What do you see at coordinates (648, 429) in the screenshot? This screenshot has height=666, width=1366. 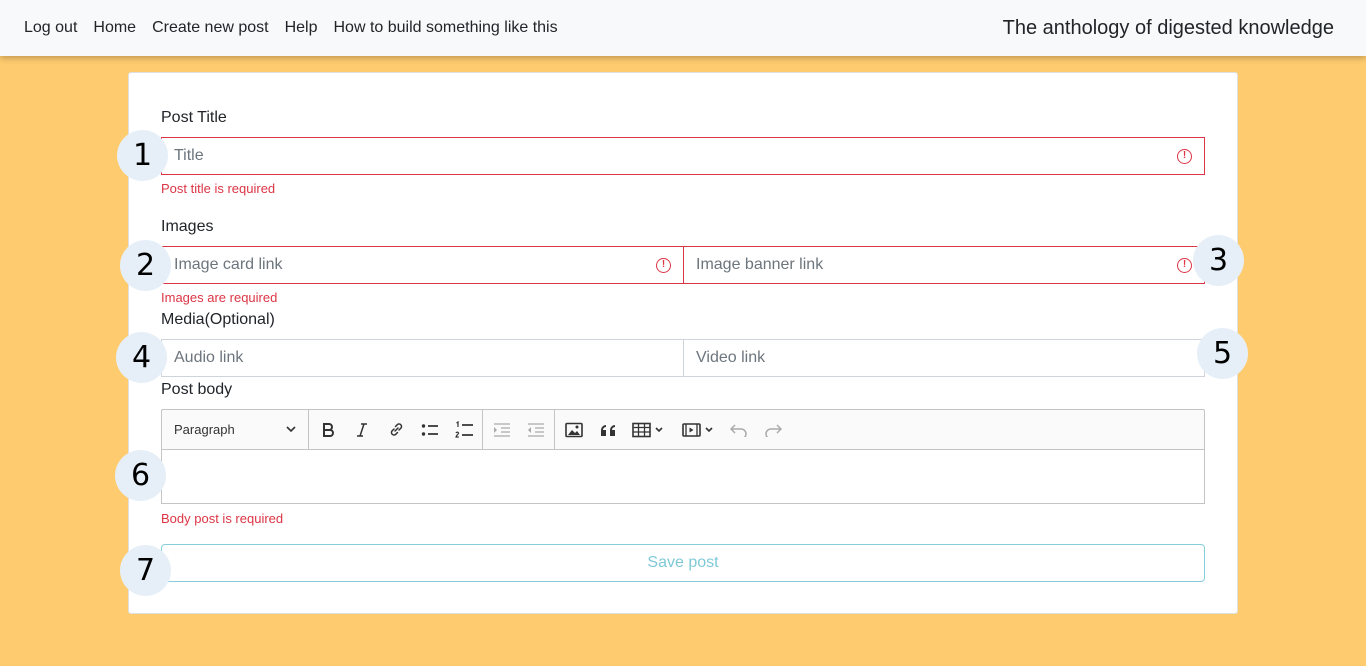 I see `table-icon` at bounding box center [648, 429].